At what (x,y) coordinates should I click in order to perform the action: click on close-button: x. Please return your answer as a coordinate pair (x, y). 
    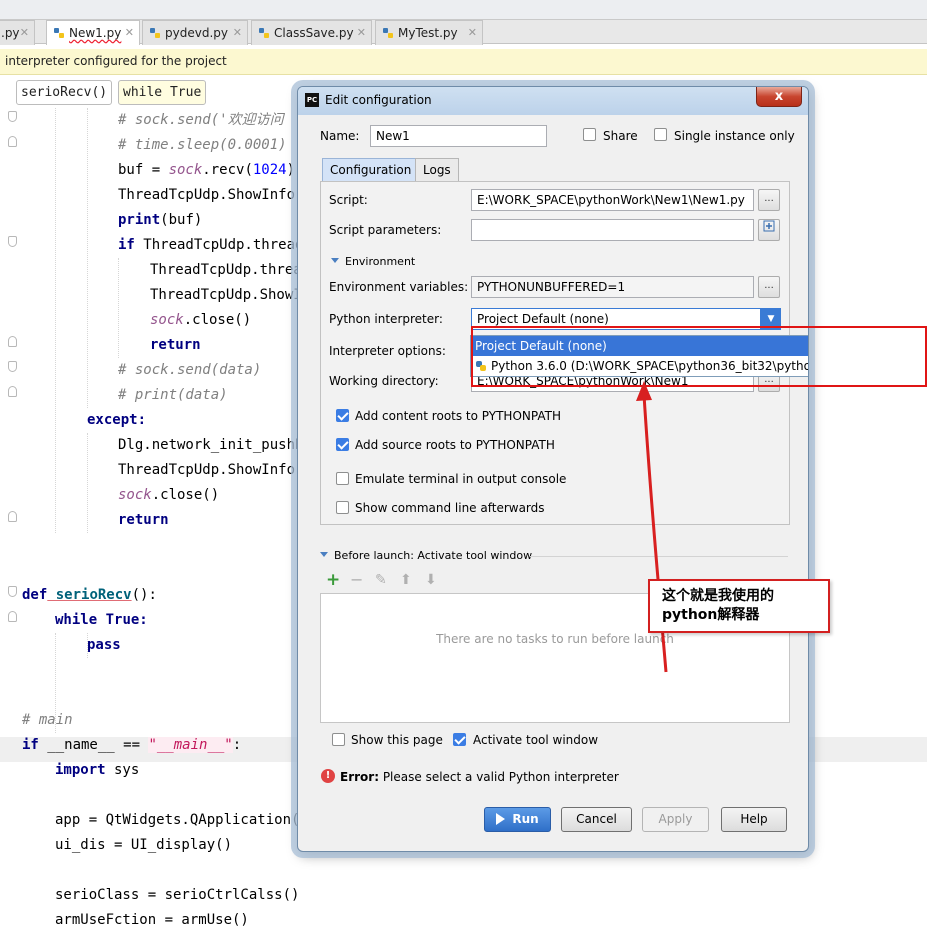
    Looking at the image, I should click on (779, 97).